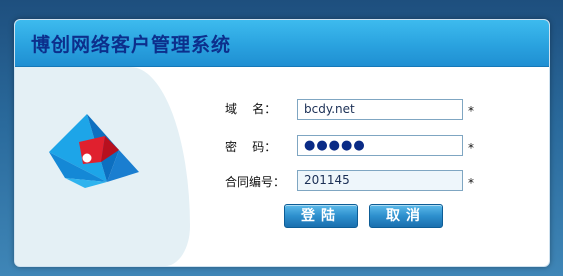 Image resolution: width=563 pixels, height=276 pixels. I want to click on contract-number-required-mark: *, so click(471, 183).